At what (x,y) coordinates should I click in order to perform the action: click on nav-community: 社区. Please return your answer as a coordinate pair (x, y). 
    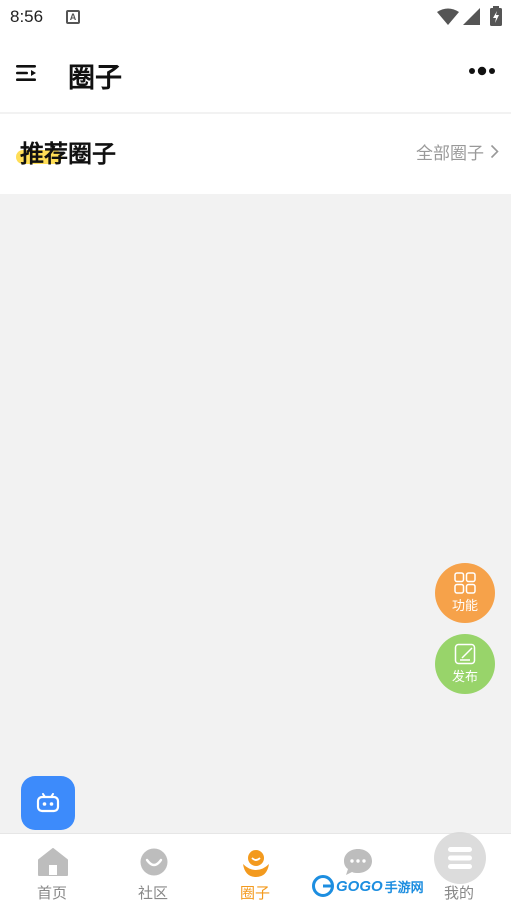
    Looking at the image, I should click on (153, 871).